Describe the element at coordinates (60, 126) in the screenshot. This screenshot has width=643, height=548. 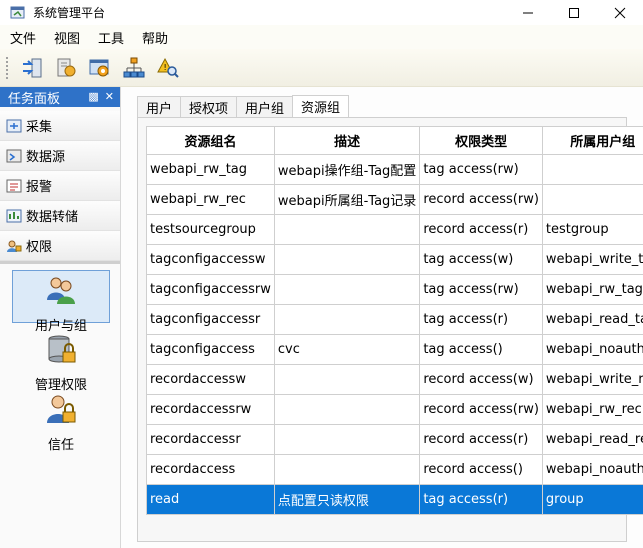
I see `task-item-collect: 采集` at that location.